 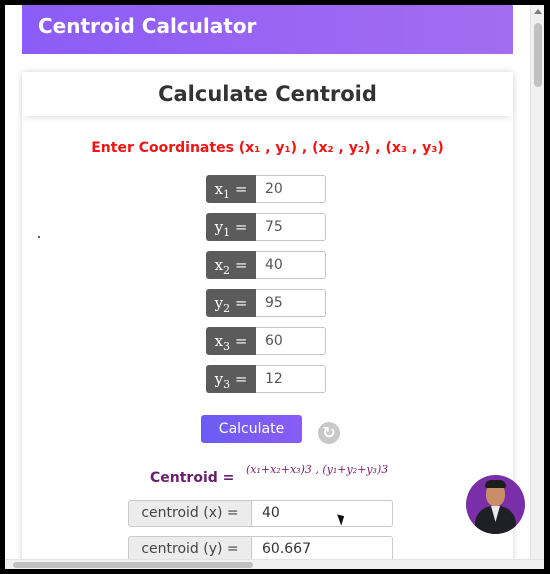 What do you see at coordinates (190, 513) in the screenshot?
I see `centroid-x-label: centroid (x) =` at bounding box center [190, 513].